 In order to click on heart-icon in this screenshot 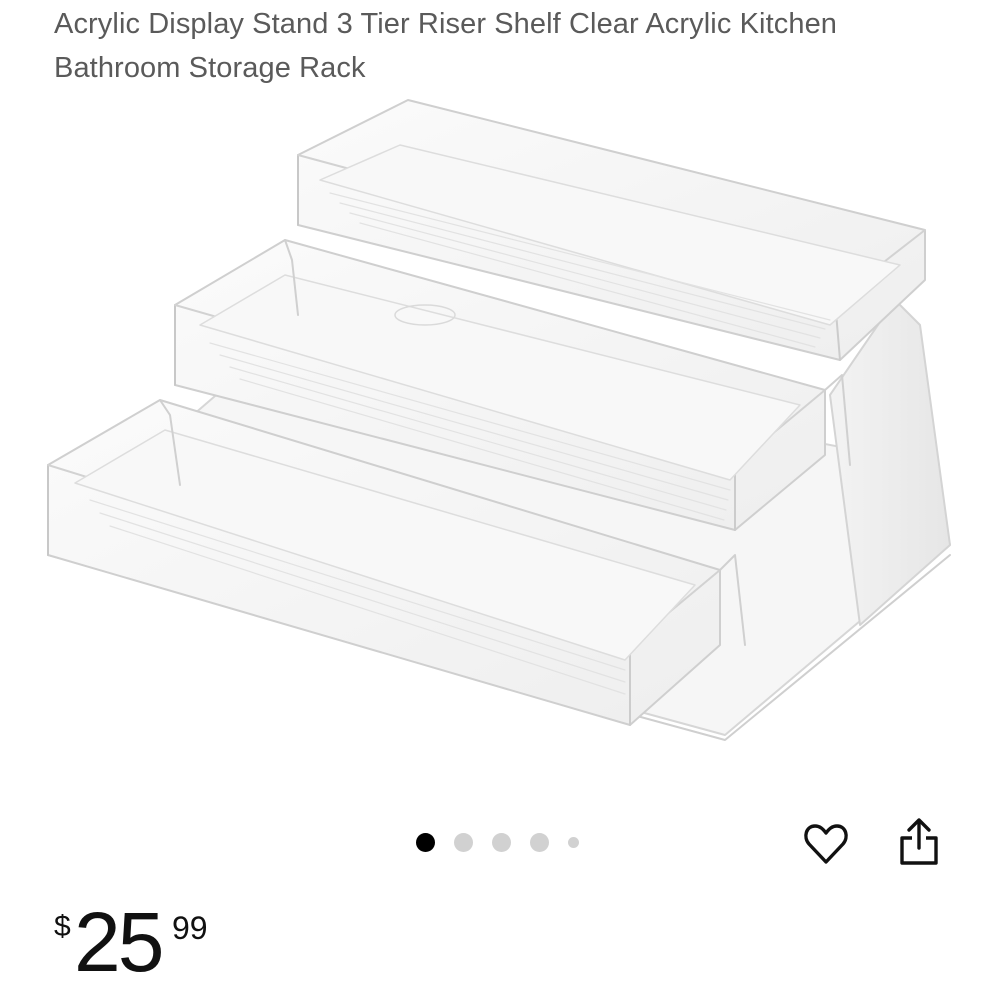, I will do `click(826, 844)`.